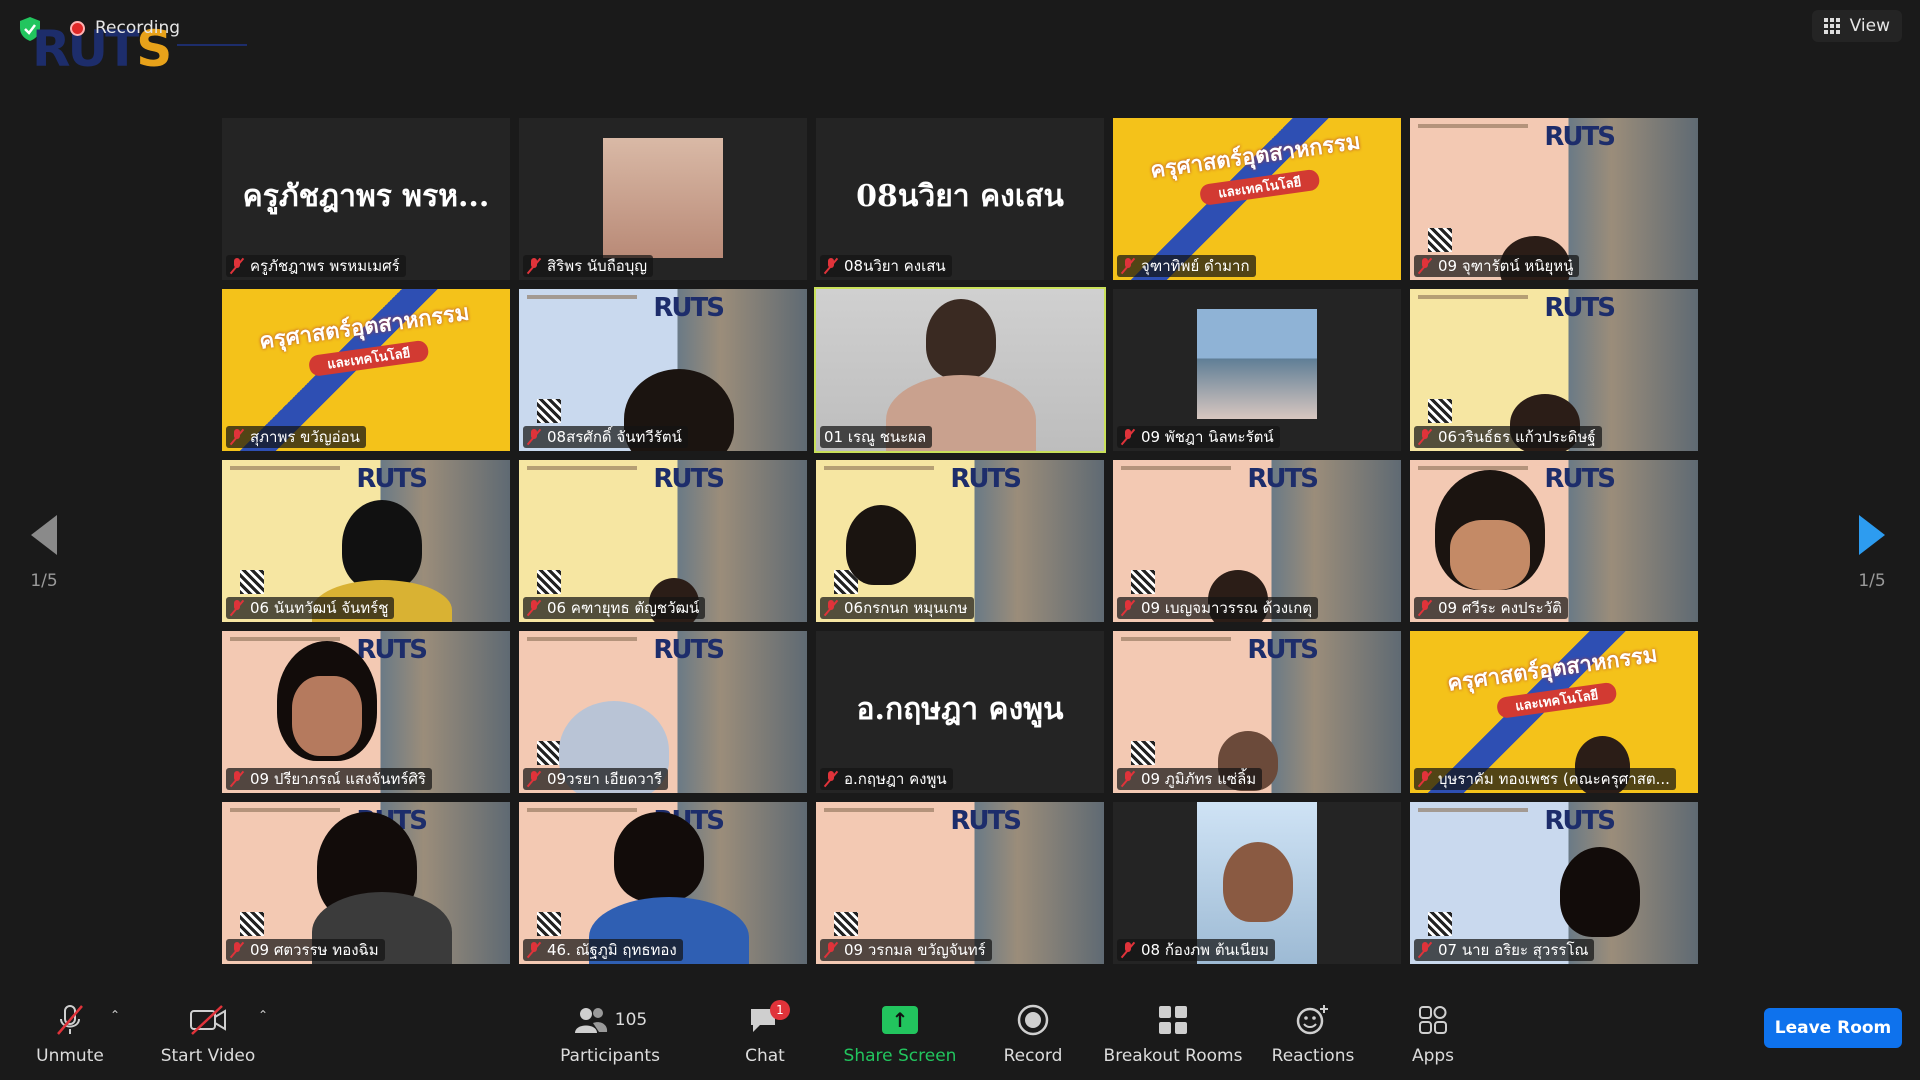  Describe the element at coordinates (1313, 1038) in the screenshot. I see `reactions-button: Reactions` at that location.